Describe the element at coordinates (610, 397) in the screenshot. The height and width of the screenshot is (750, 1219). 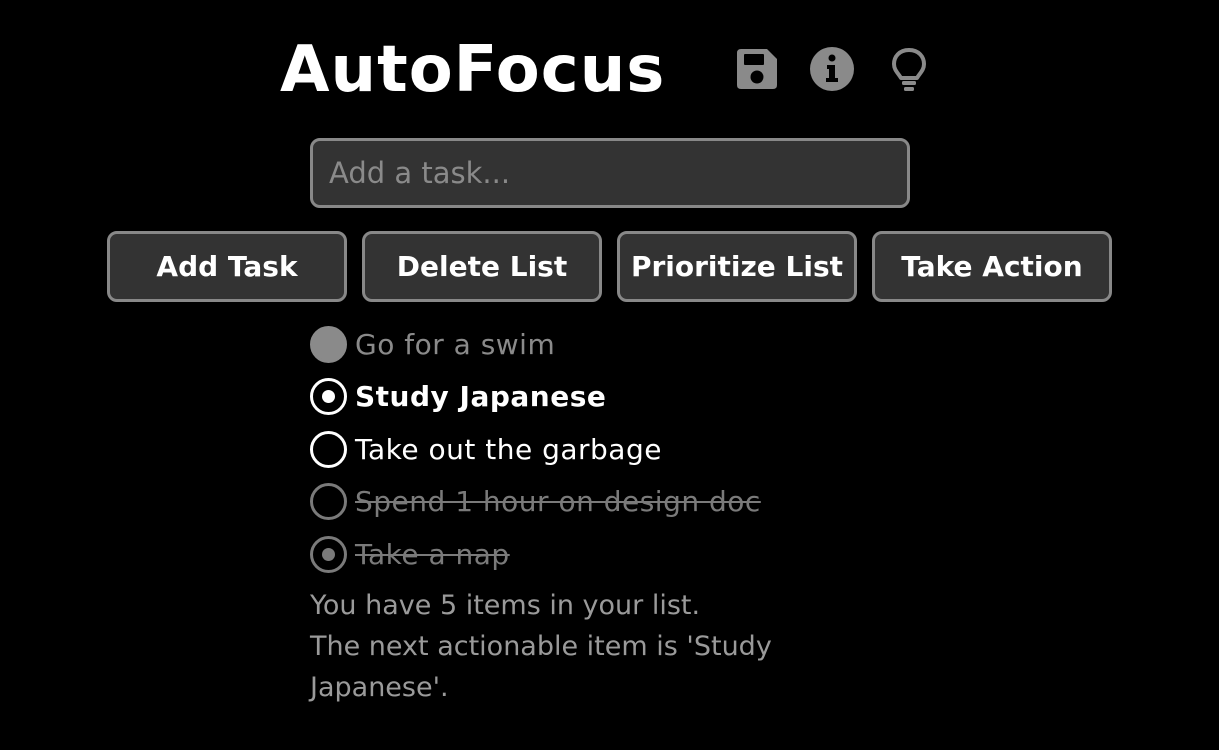
I see `task-item: Study Japanese` at that location.